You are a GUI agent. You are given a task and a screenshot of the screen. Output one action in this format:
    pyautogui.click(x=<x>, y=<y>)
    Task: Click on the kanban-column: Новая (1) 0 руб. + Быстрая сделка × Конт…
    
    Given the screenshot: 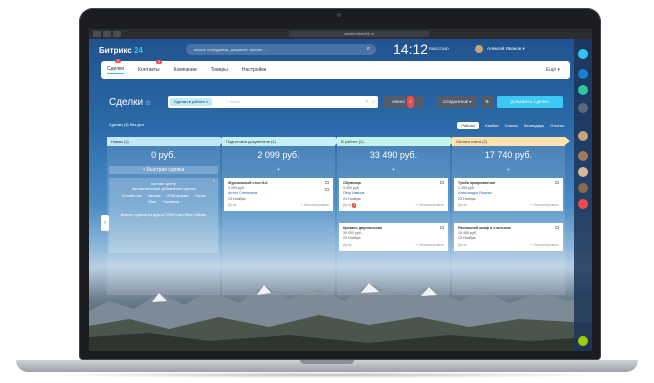 What is the action you would take?
    pyautogui.click(x=166, y=216)
    